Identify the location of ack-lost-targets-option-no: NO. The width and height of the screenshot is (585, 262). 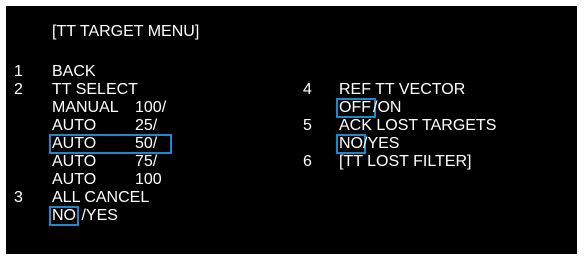
(351, 144).